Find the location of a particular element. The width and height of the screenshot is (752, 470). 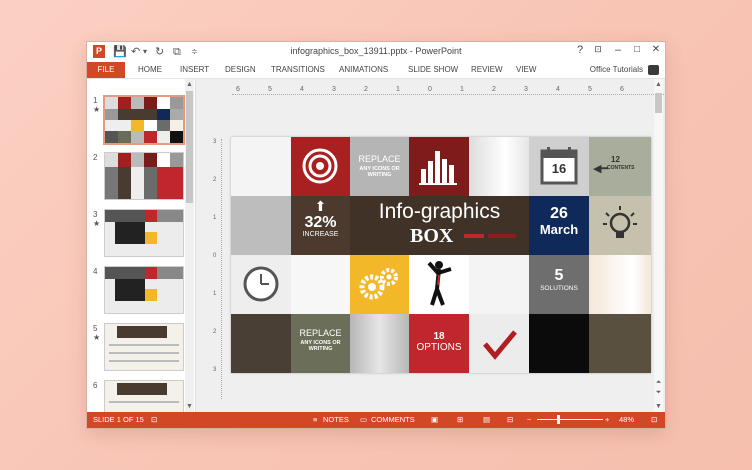

tile-solutions: 5 SOLUTIONS is located at coordinates (559, 284).